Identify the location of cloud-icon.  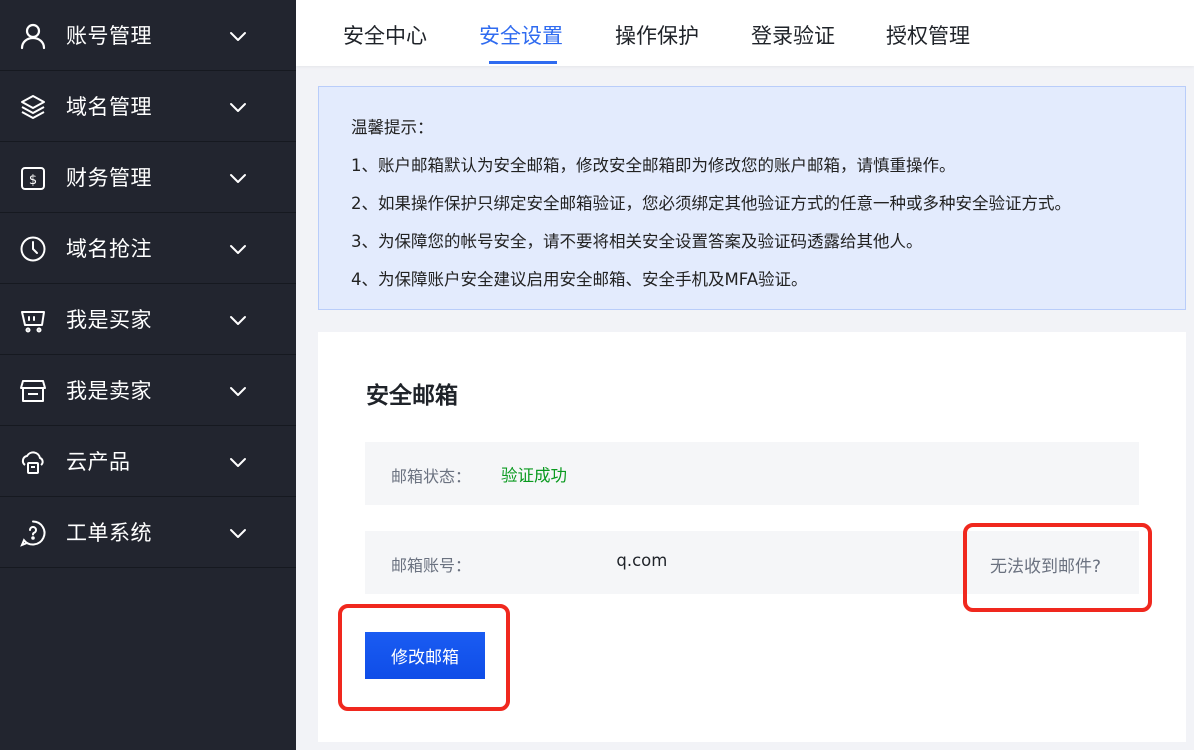
(33, 462).